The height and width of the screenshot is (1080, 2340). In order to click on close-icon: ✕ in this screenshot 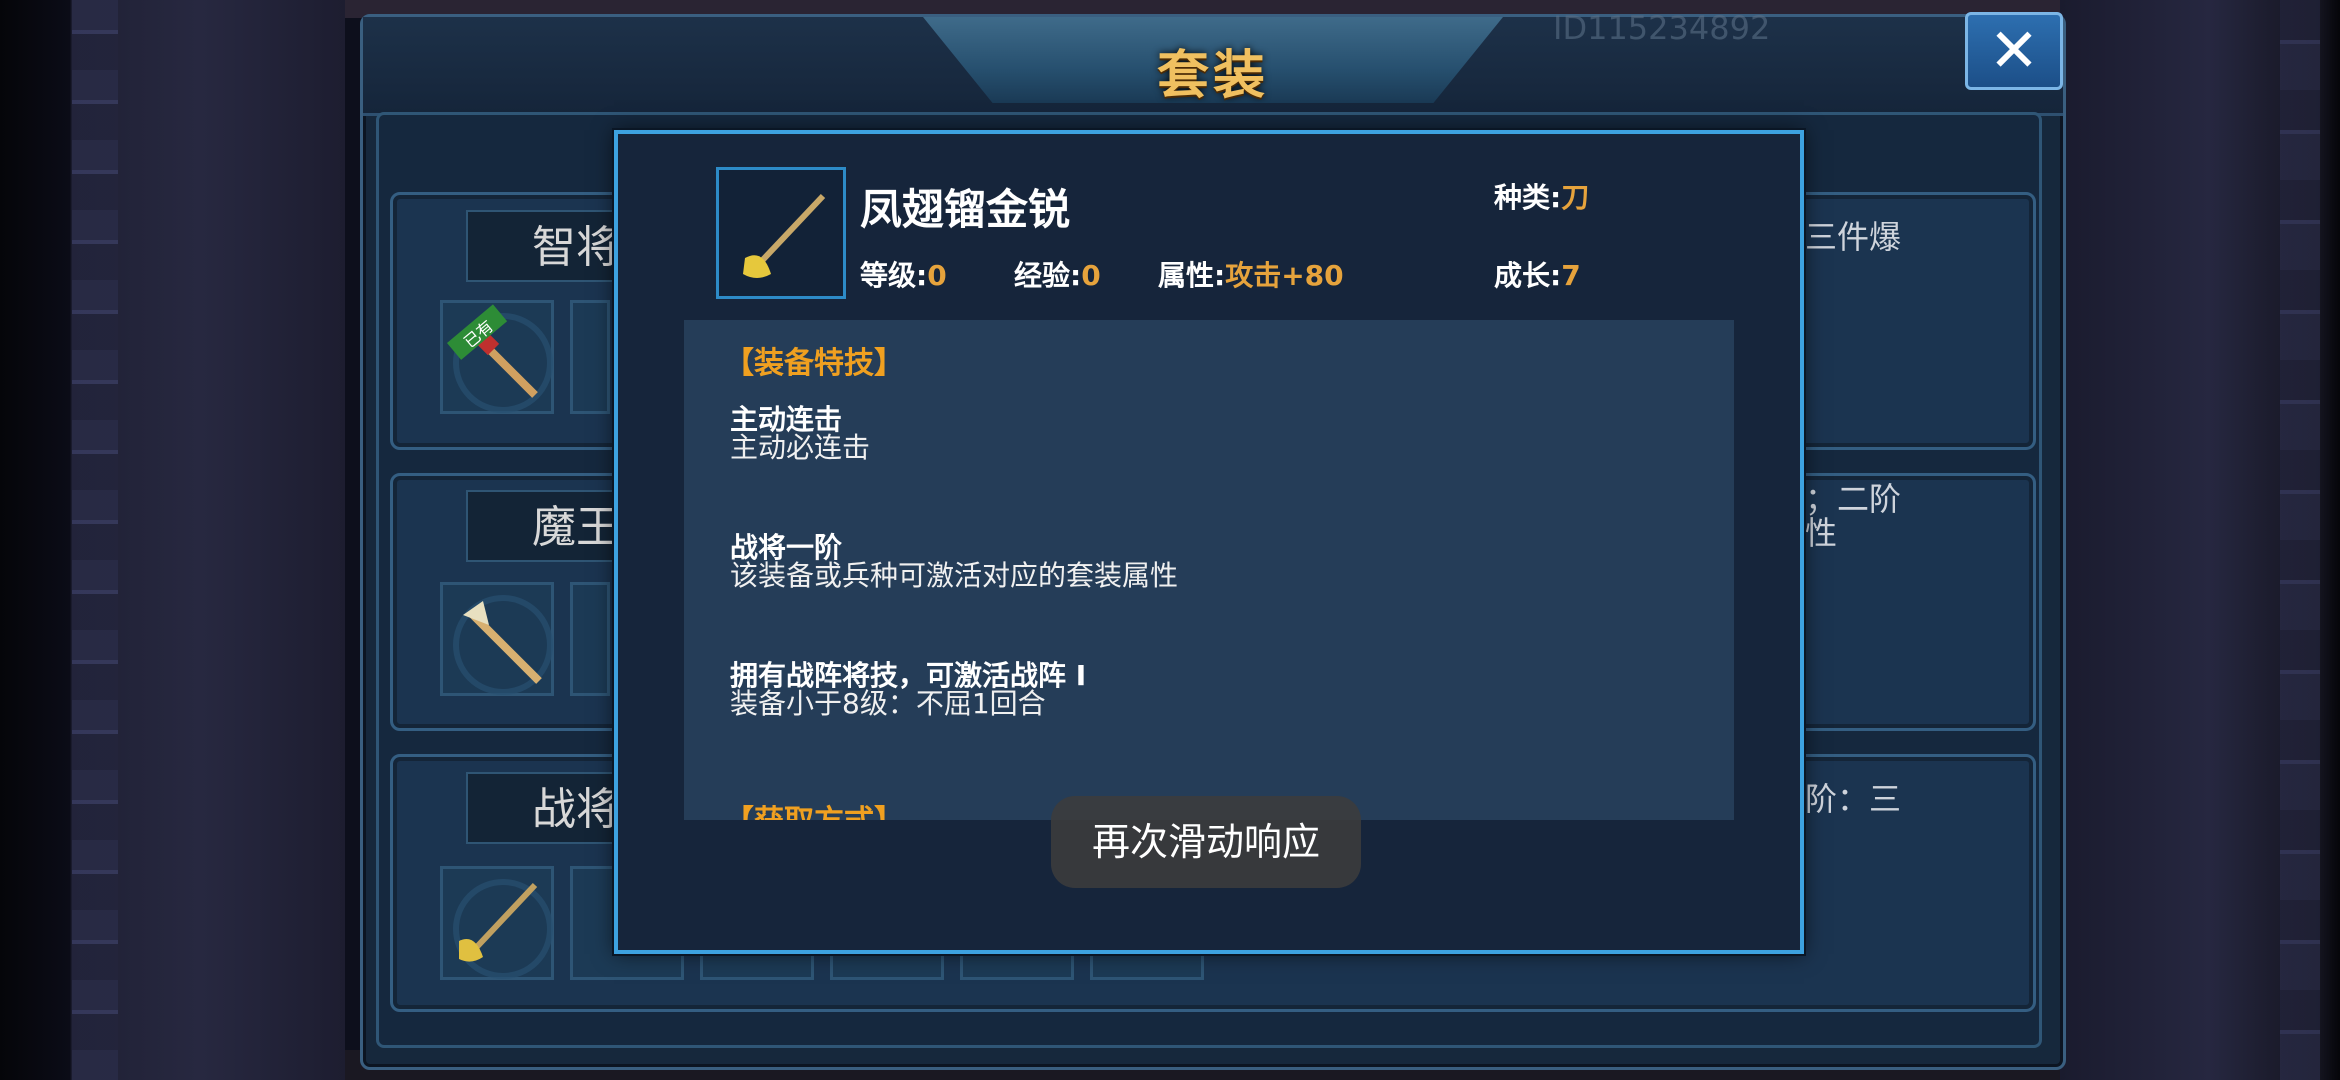, I will do `click(2014, 51)`.